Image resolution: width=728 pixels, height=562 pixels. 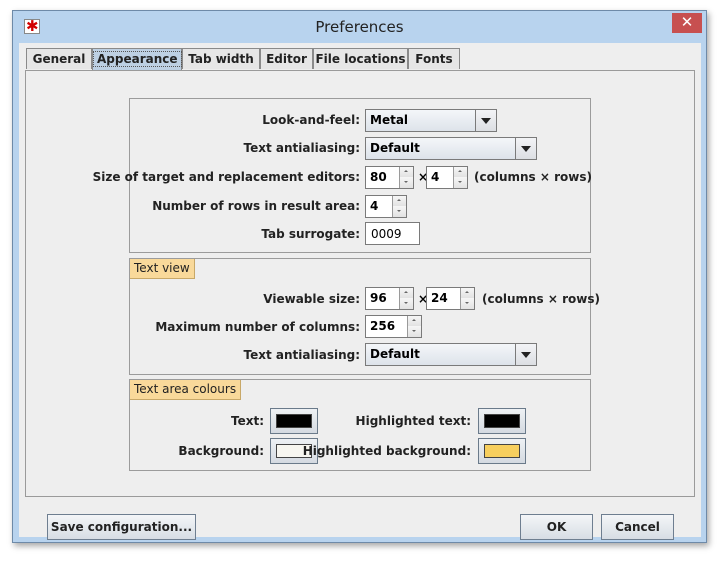 What do you see at coordinates (383, 326) in the screenshot?
I see `spinner-value: 256` at bounding box center [383, 326].